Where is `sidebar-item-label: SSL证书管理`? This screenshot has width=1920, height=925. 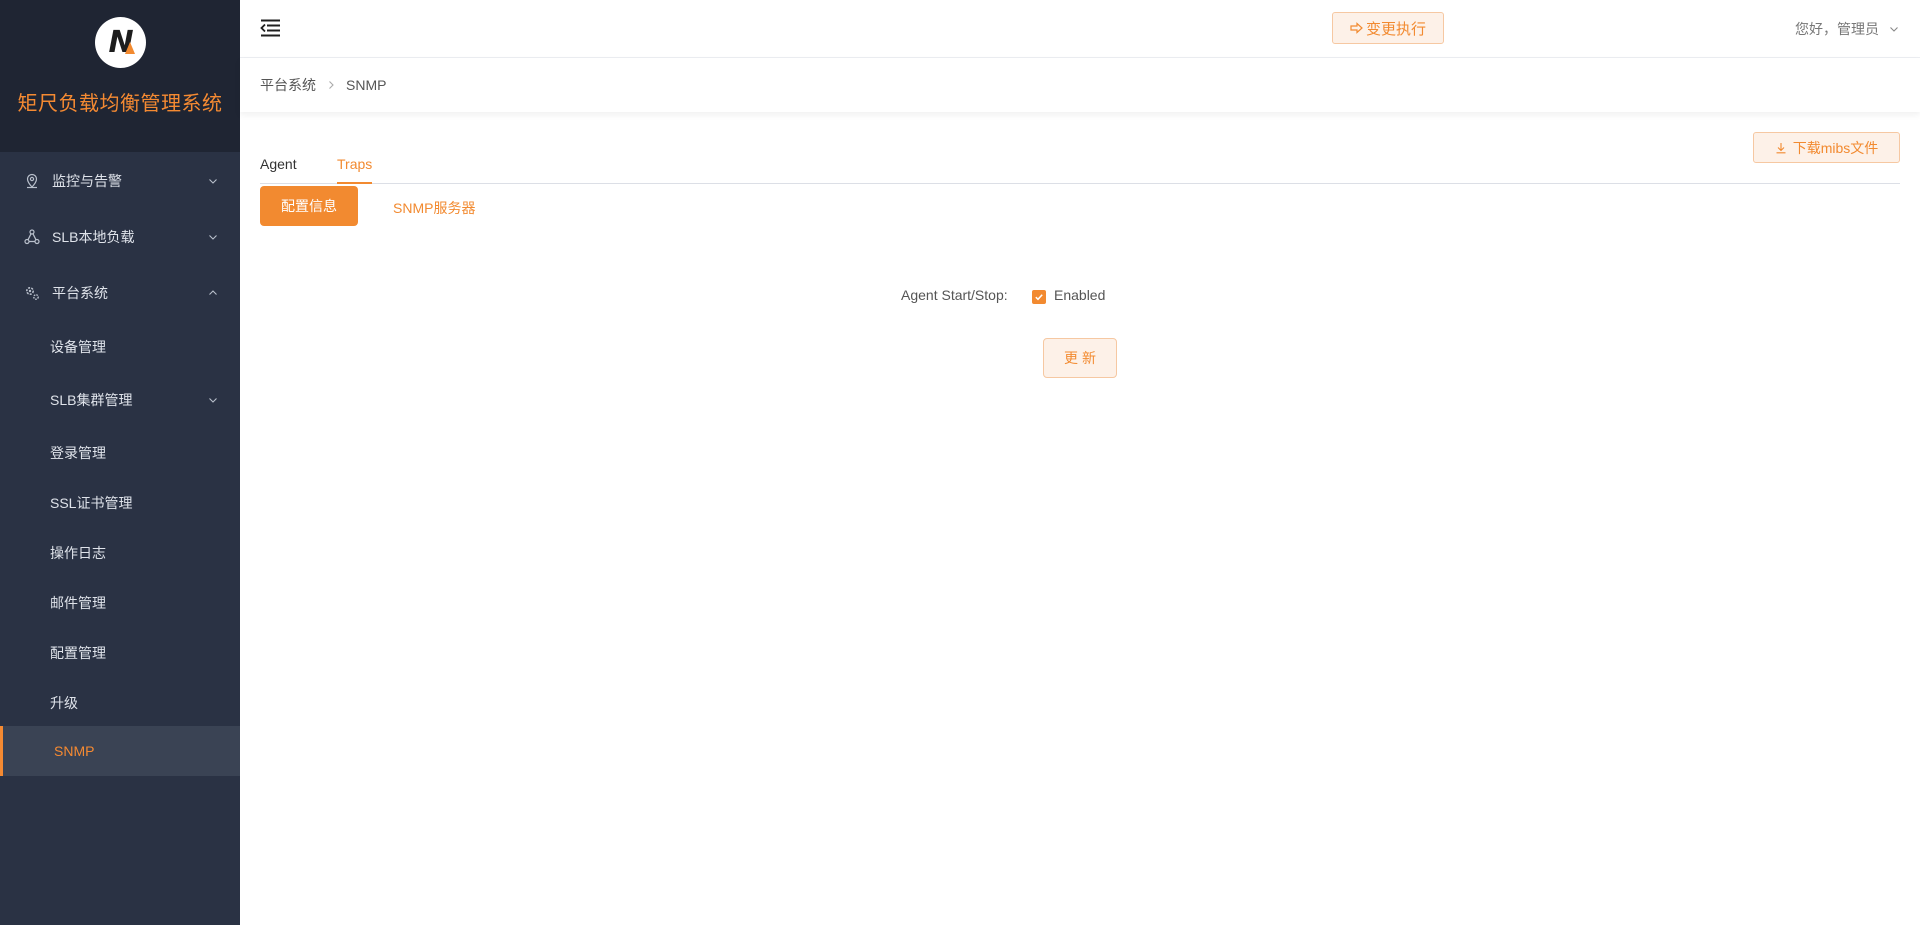
sidebar-item-label: SSL证书管理 is located at coordinates (91, 503).